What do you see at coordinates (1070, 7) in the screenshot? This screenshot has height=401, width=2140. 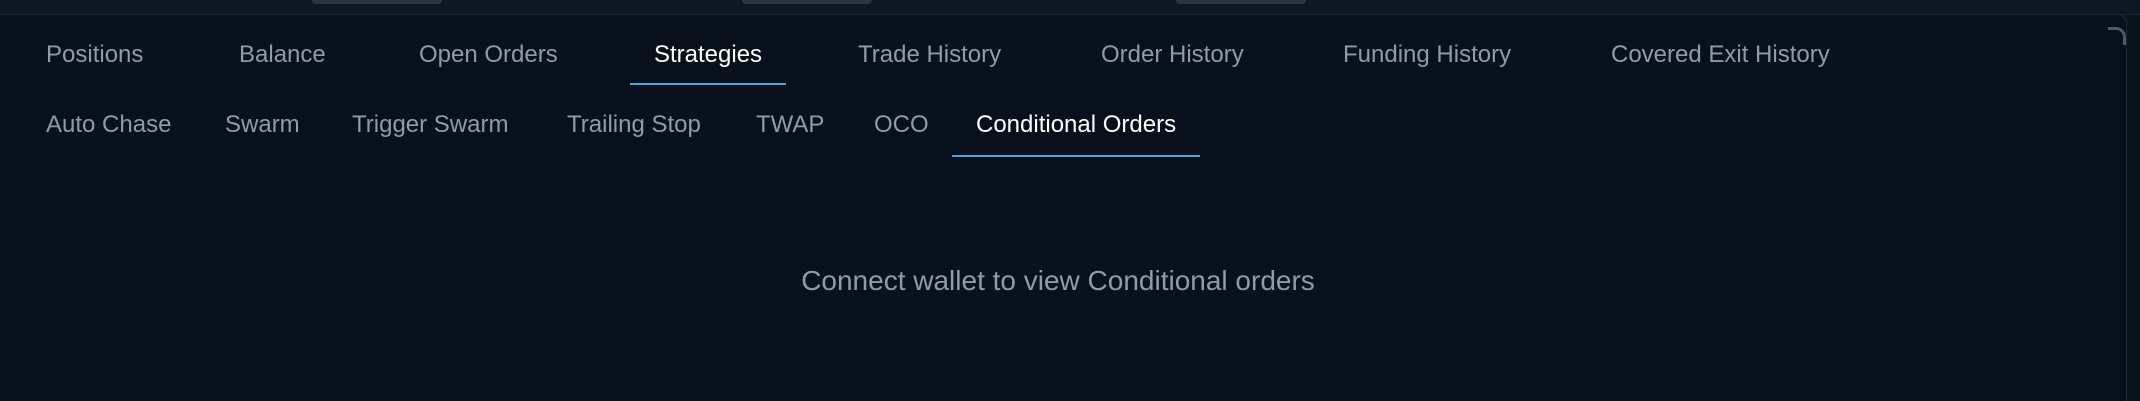 I see `top-strip` at bounding box center [1070, 7].